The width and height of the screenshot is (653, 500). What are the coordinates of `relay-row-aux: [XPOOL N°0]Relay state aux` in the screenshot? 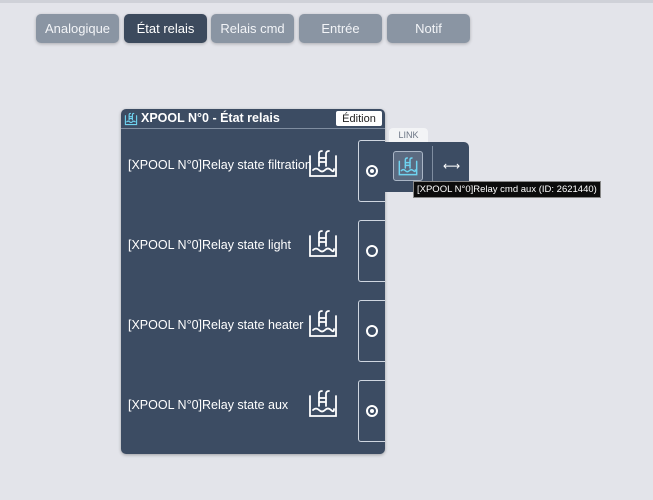 It's located at (253, 408).